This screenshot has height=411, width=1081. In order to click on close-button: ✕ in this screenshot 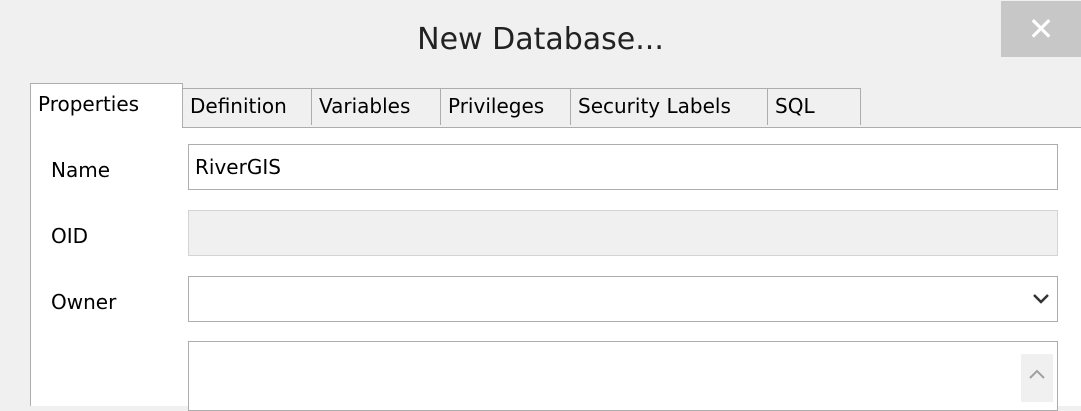, I will do `click(1041, 29)`.